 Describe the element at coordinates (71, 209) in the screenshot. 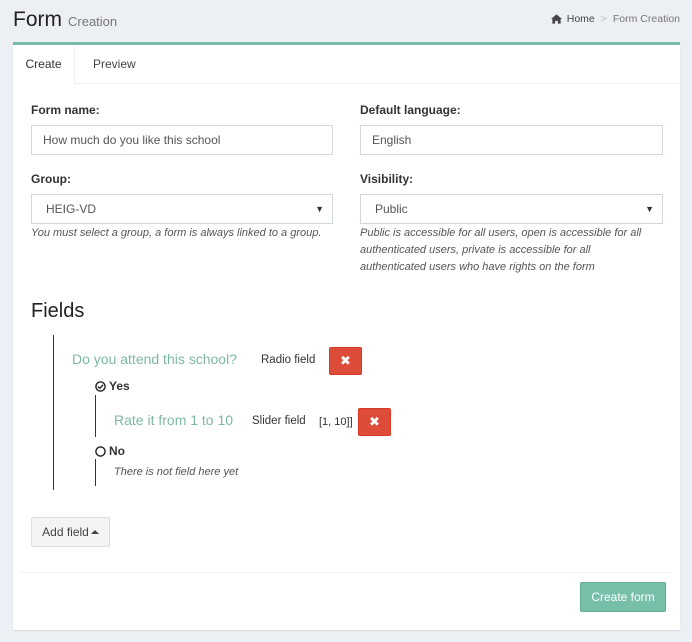

I see `group-select-value: HEIG-VD` at that location.